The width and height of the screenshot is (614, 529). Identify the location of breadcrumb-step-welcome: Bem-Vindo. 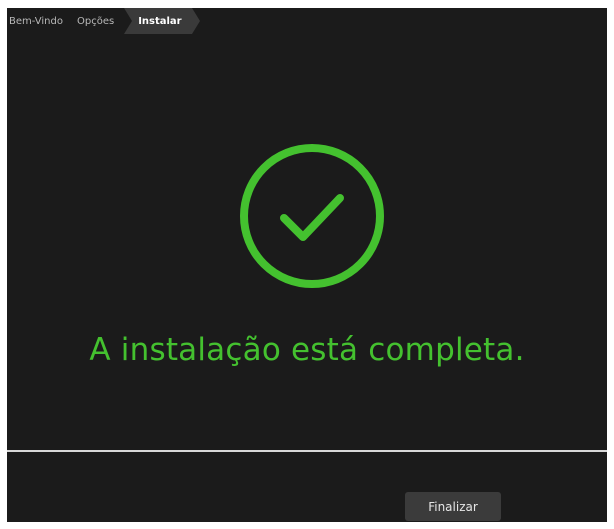
(42, 21).